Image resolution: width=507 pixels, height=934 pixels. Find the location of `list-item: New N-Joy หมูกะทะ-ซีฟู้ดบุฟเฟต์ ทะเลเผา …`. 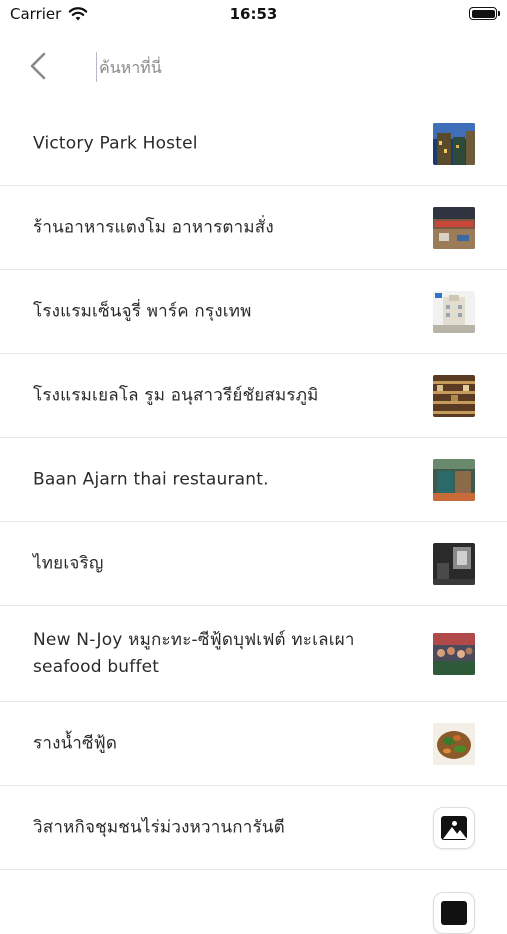

list-item: New N-Joy หมูกะทะ-ซีฟู้ดบุฟเฟต์ ทะเลเผา … is located at coordinates (253, 654).